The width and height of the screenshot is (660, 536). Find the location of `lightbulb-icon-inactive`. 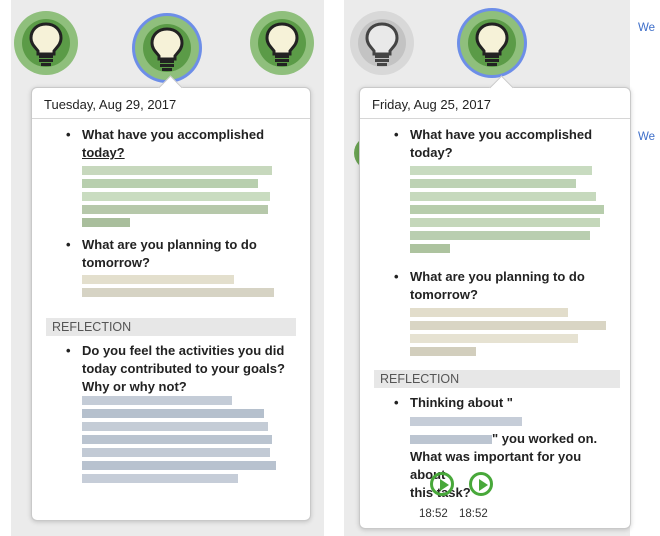

lightbulb-icon-inactive is located at coordinates (382, 43).